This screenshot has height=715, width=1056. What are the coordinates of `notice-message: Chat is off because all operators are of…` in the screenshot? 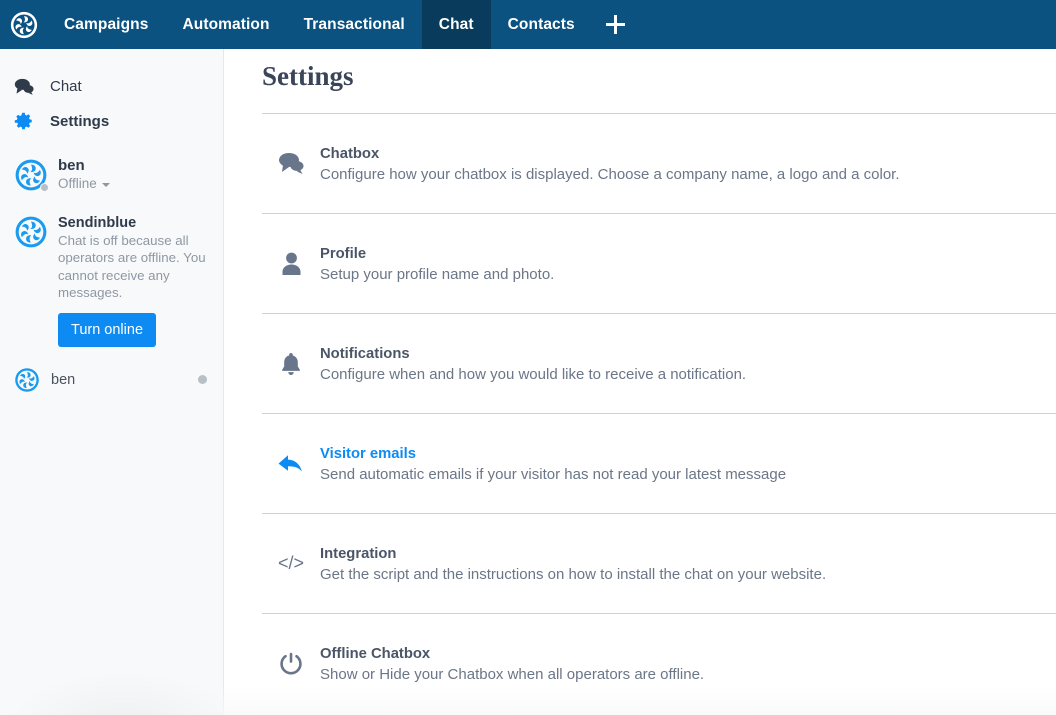 It's located at (132, 266).